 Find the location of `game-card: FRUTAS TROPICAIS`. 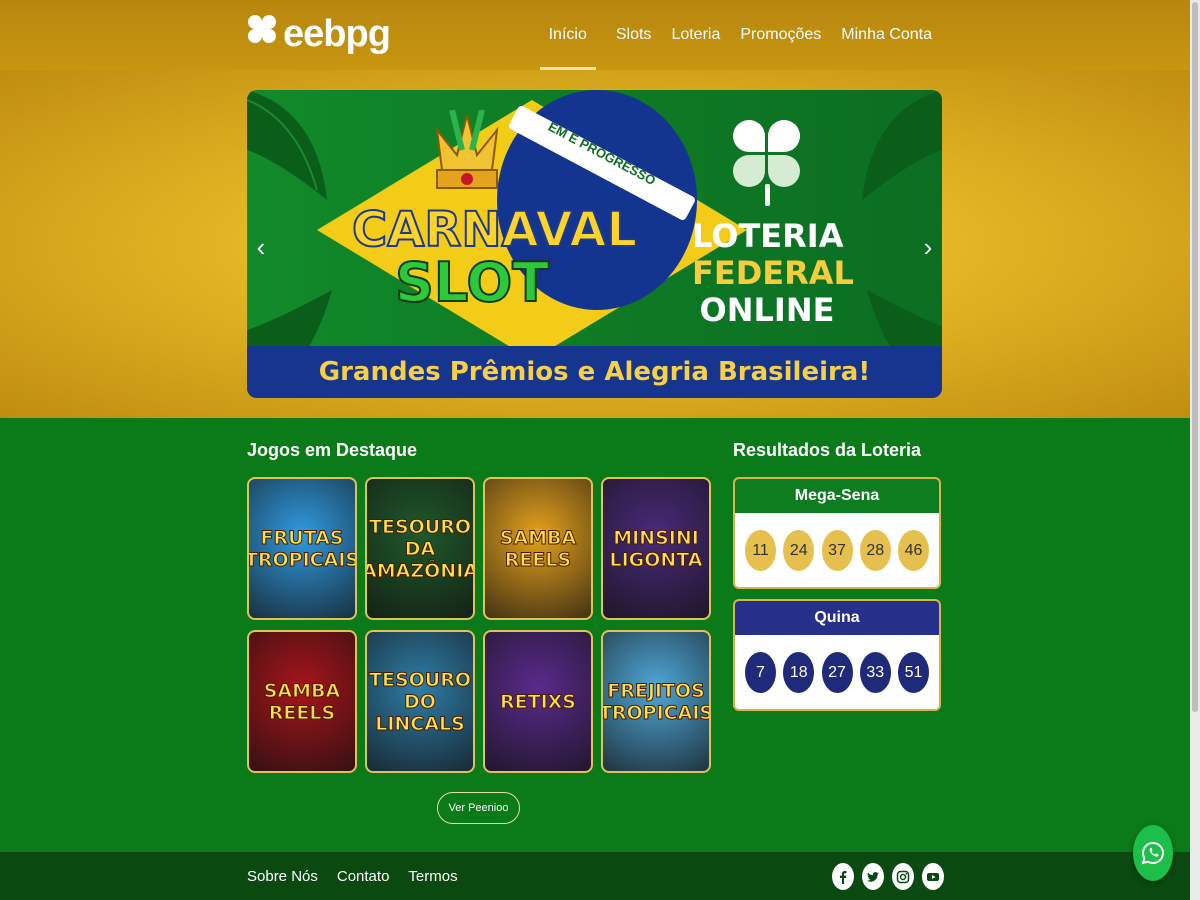

game-card: FRUTAS TROPICAIS is located at coordinates (302, 548).